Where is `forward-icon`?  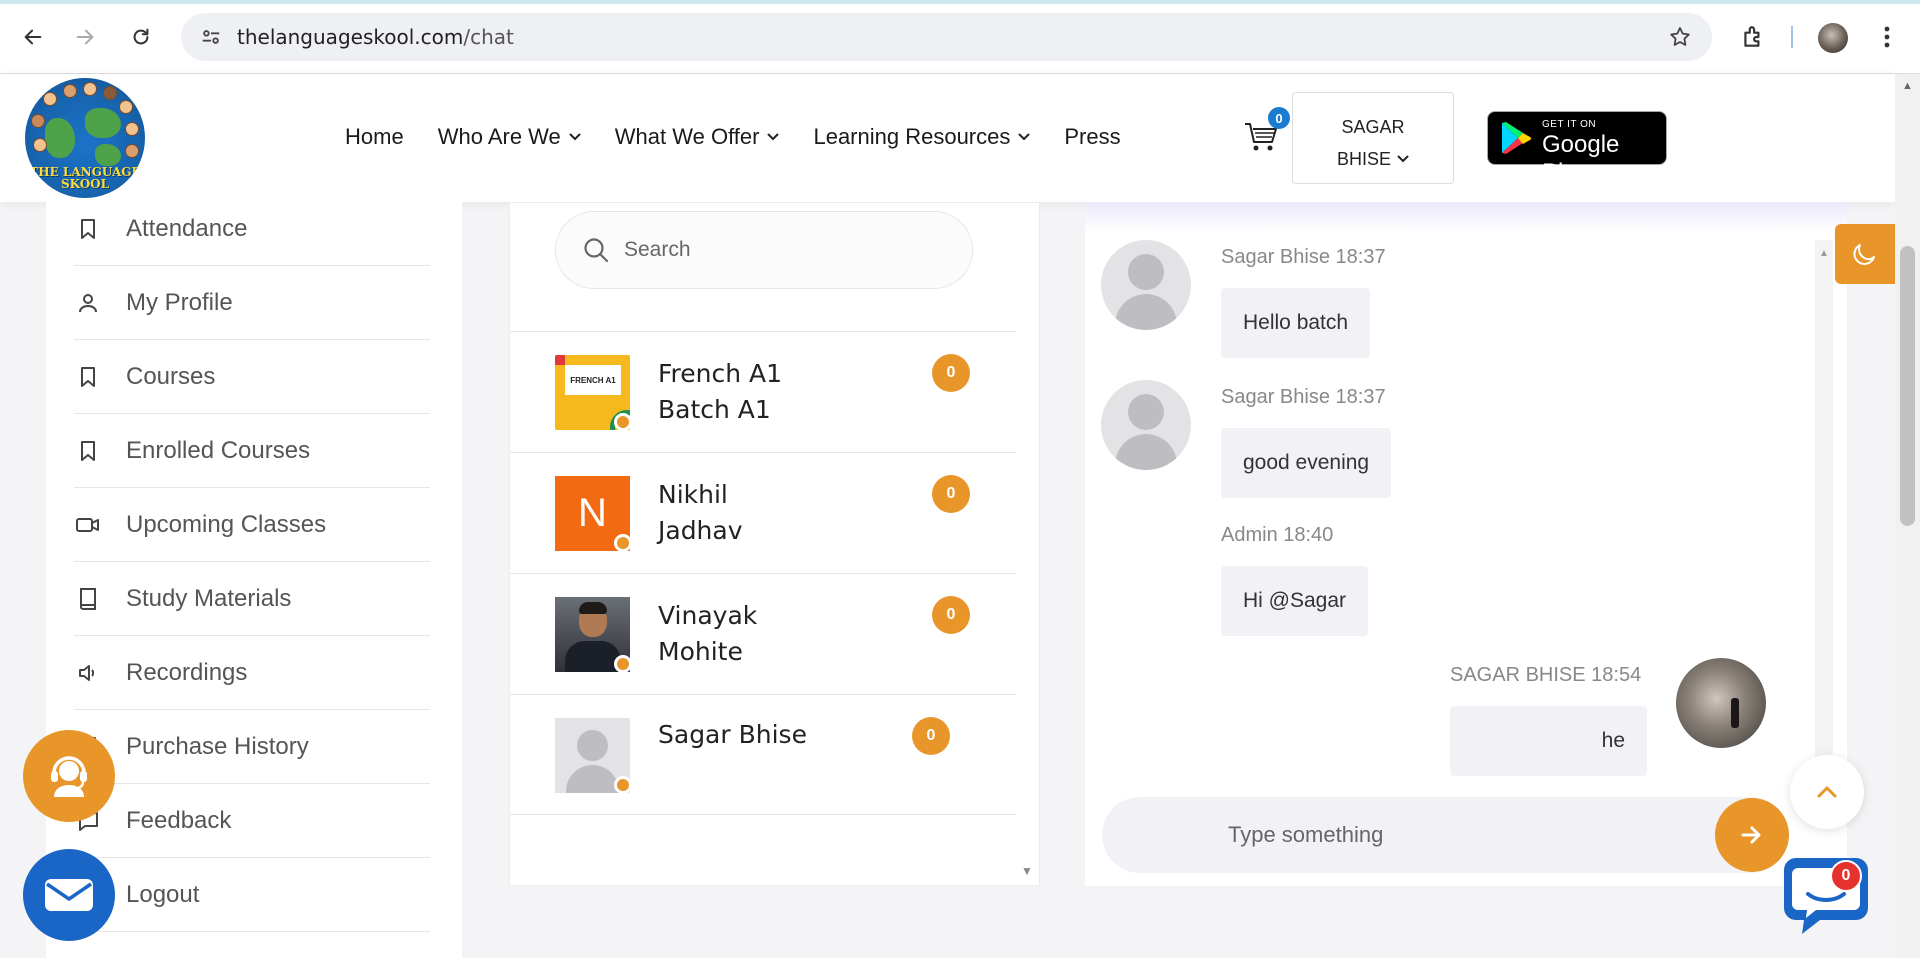 forward-icon is located at coordinates (85, 37).